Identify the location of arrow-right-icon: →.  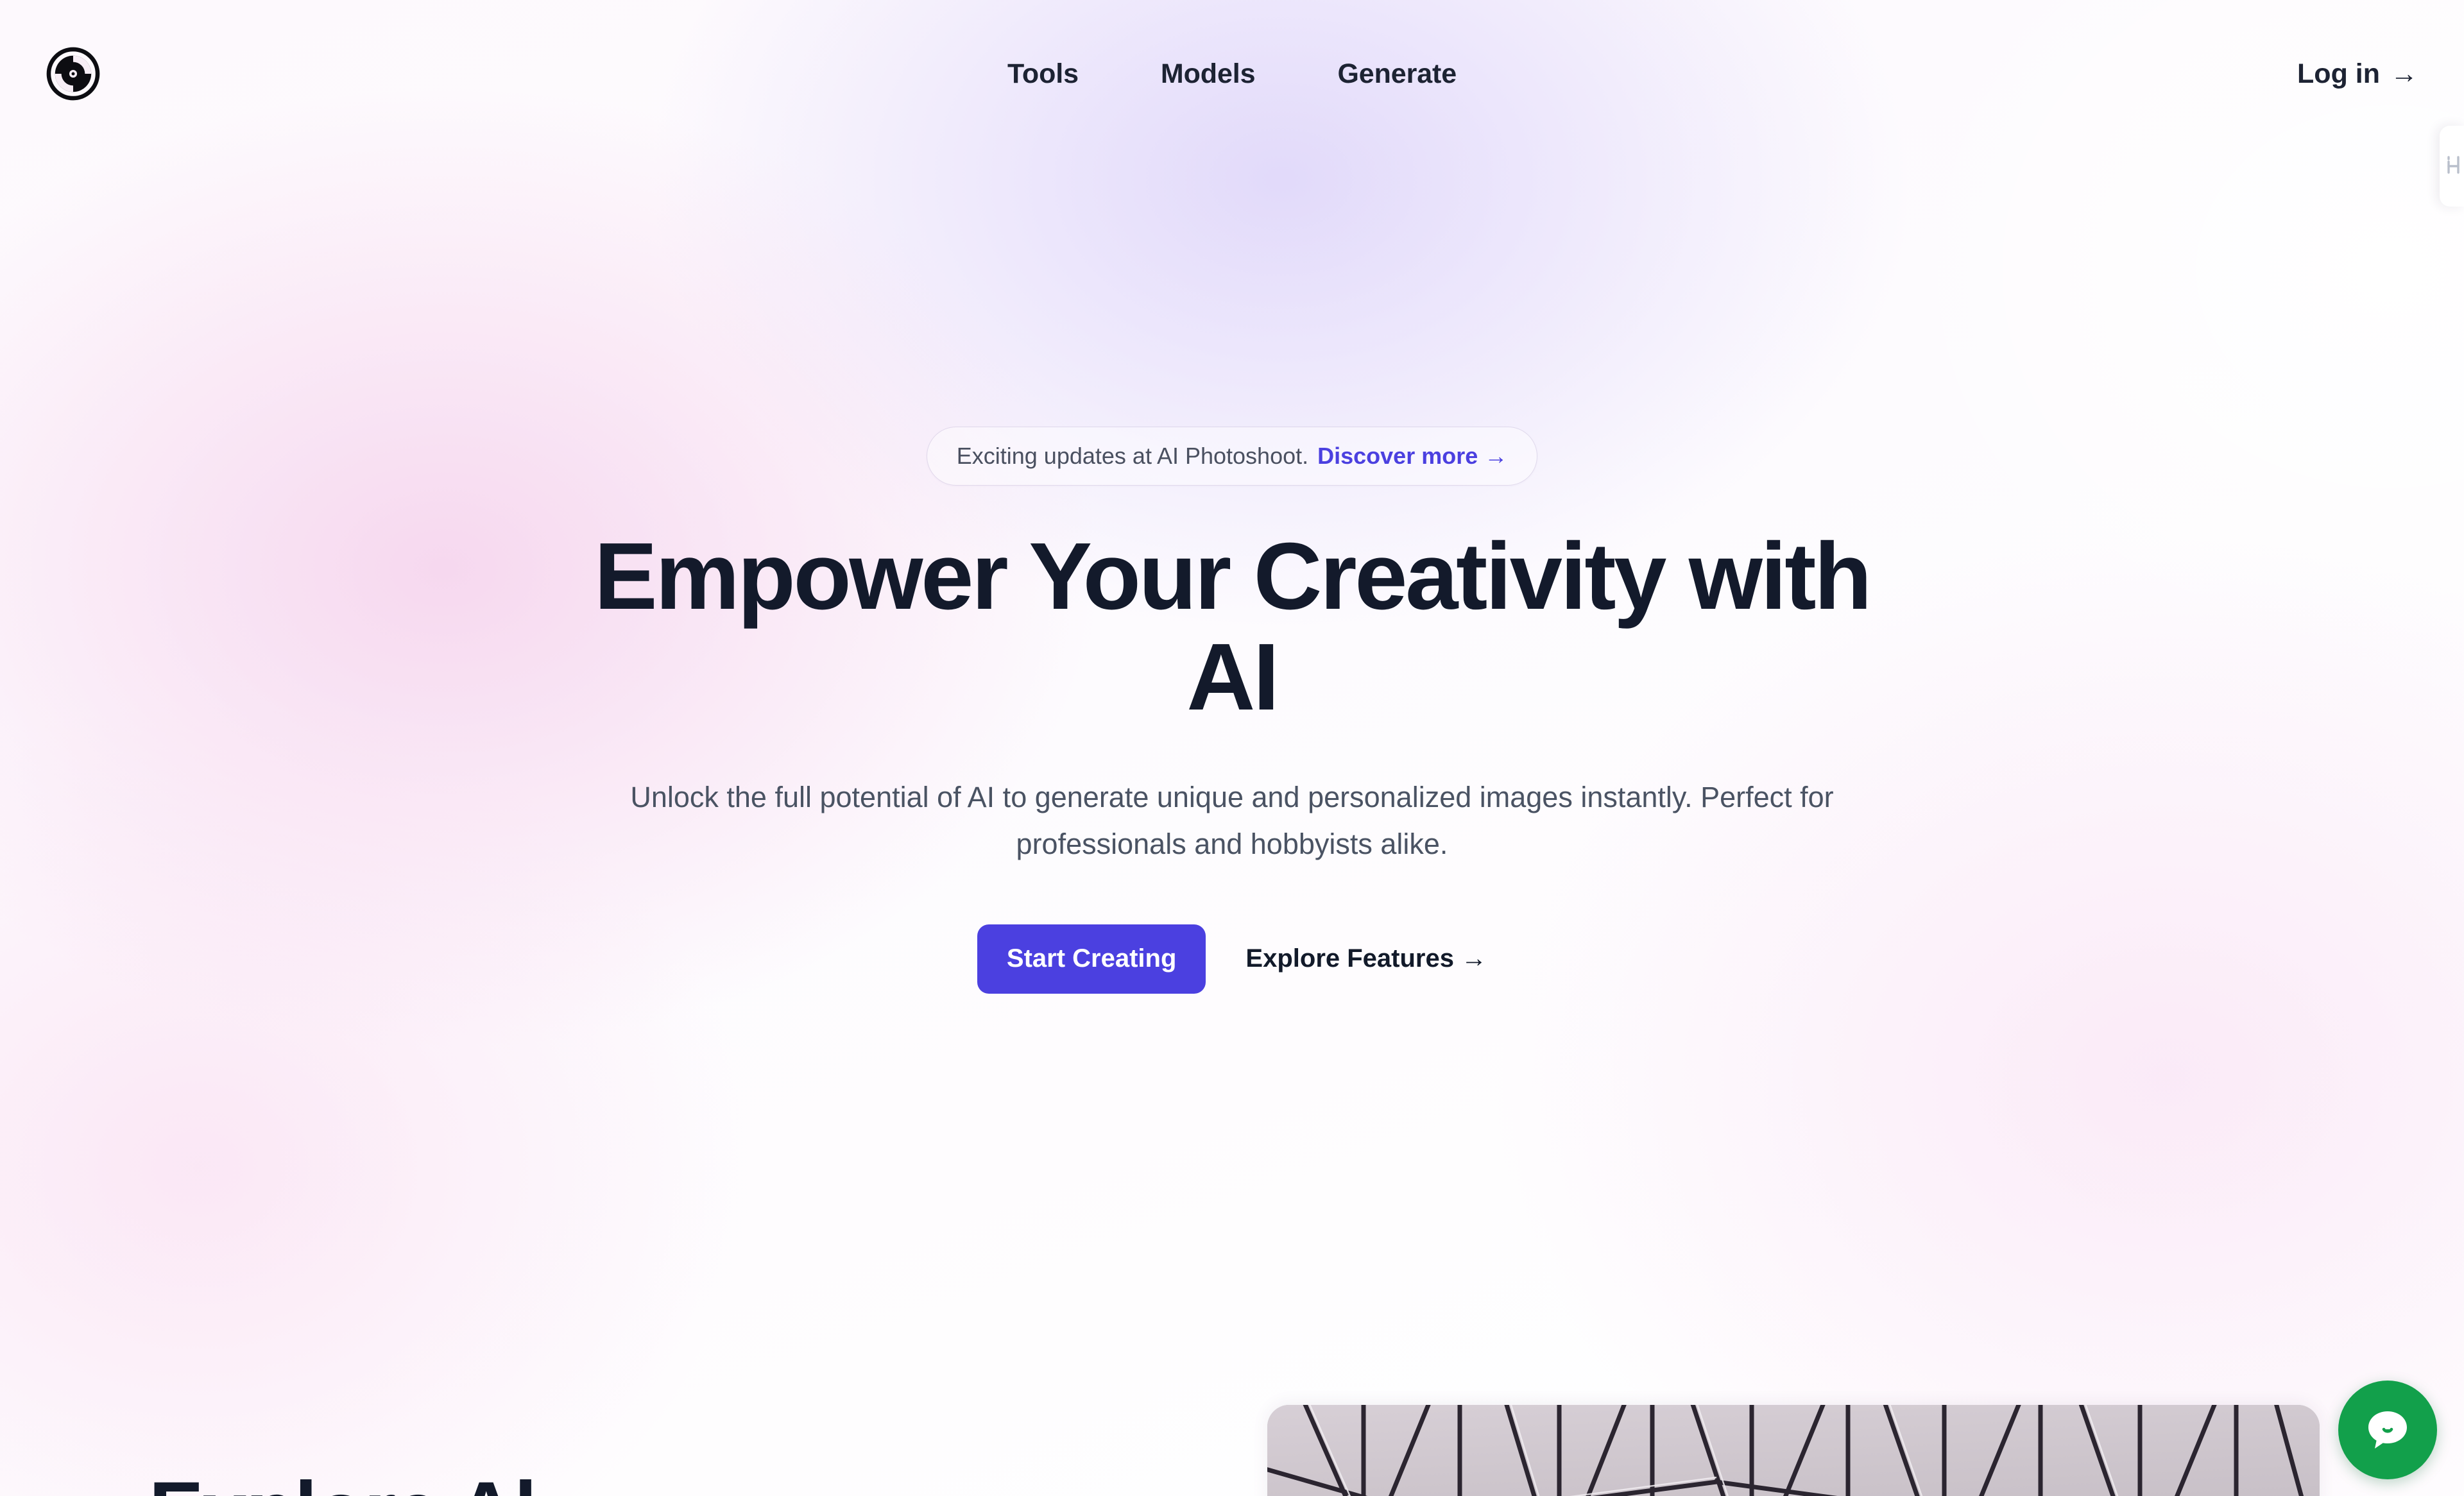
(2404, 73).